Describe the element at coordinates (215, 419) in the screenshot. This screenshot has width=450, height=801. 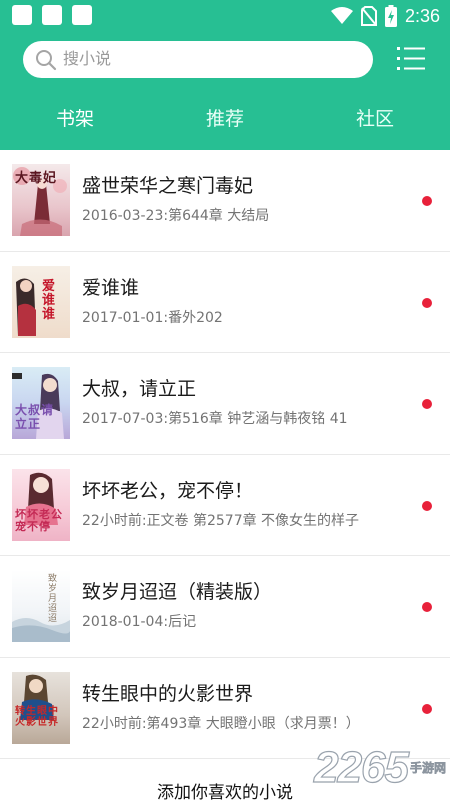
I see `book-latest-chapter: 2017-07-03:第516章 钟艺涵与韩夜铭 41` at that location.